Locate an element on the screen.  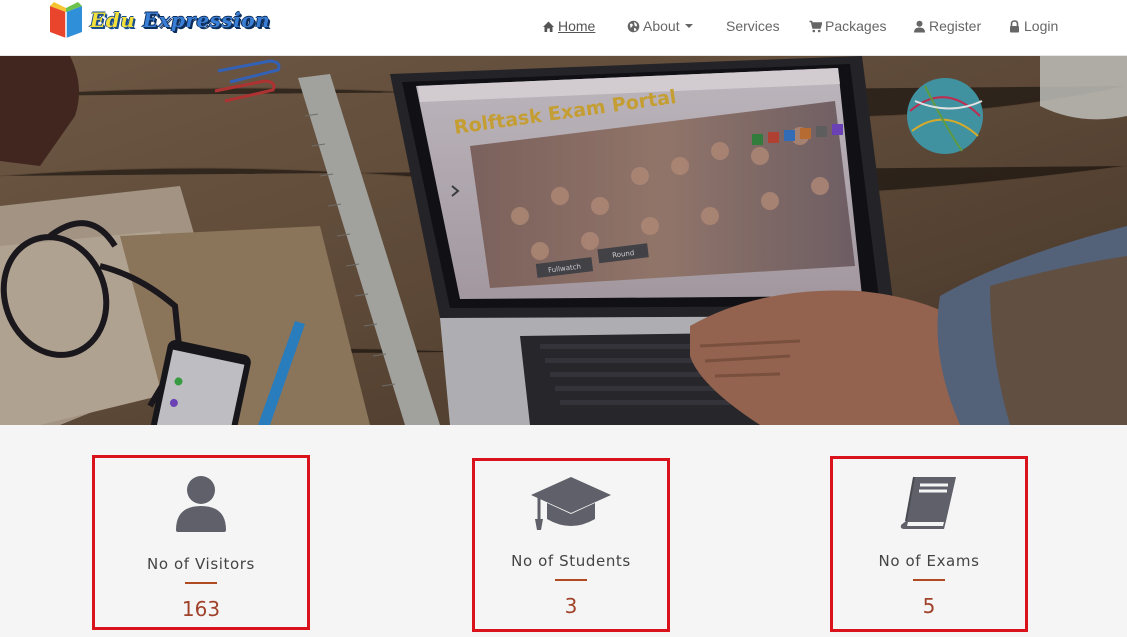
home-icon is located at coordinates (548, 26).